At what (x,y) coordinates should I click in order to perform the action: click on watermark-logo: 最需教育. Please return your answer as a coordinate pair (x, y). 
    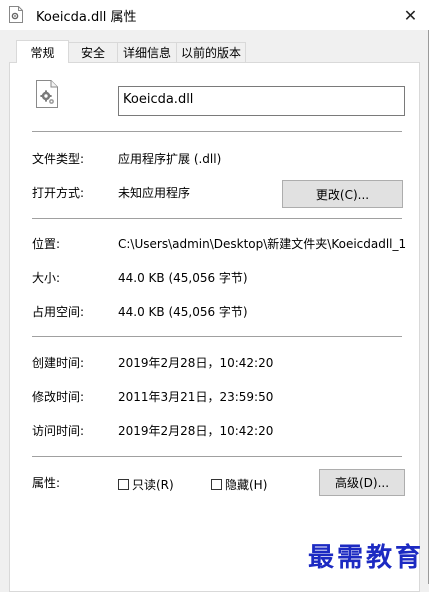
    Looking at the image, I should click on (366, 558).